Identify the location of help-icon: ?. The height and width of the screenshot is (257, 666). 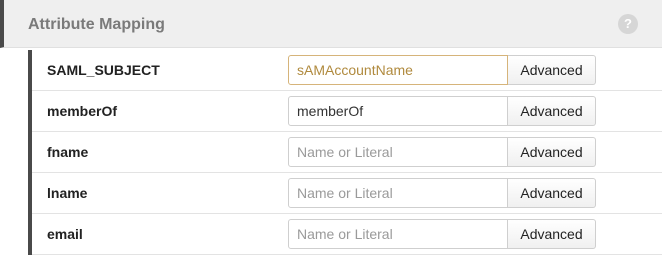
(628, 24).